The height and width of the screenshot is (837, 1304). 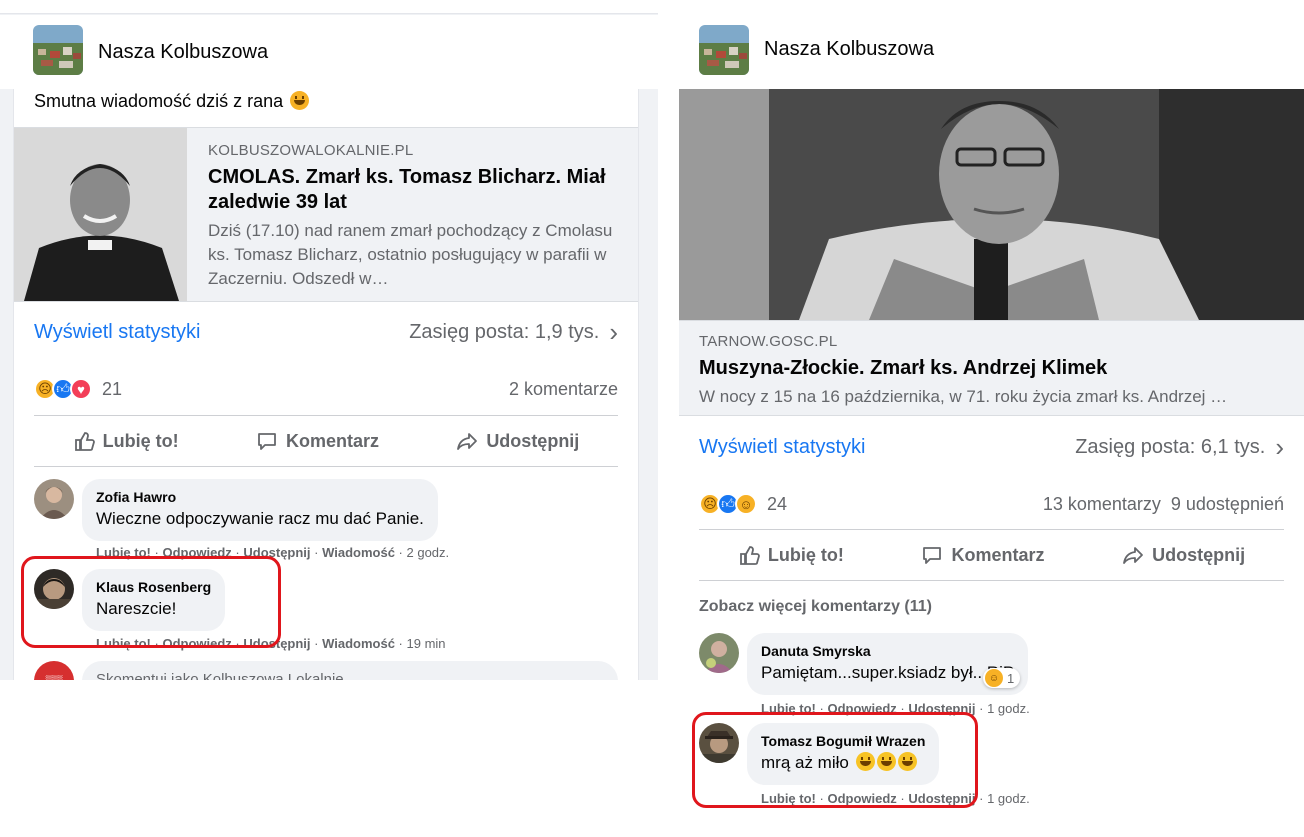 What do you see at coordinates (300, 100) in the screenshot?
I see `sad-emoji-icon` at bounding box center [300, 100].